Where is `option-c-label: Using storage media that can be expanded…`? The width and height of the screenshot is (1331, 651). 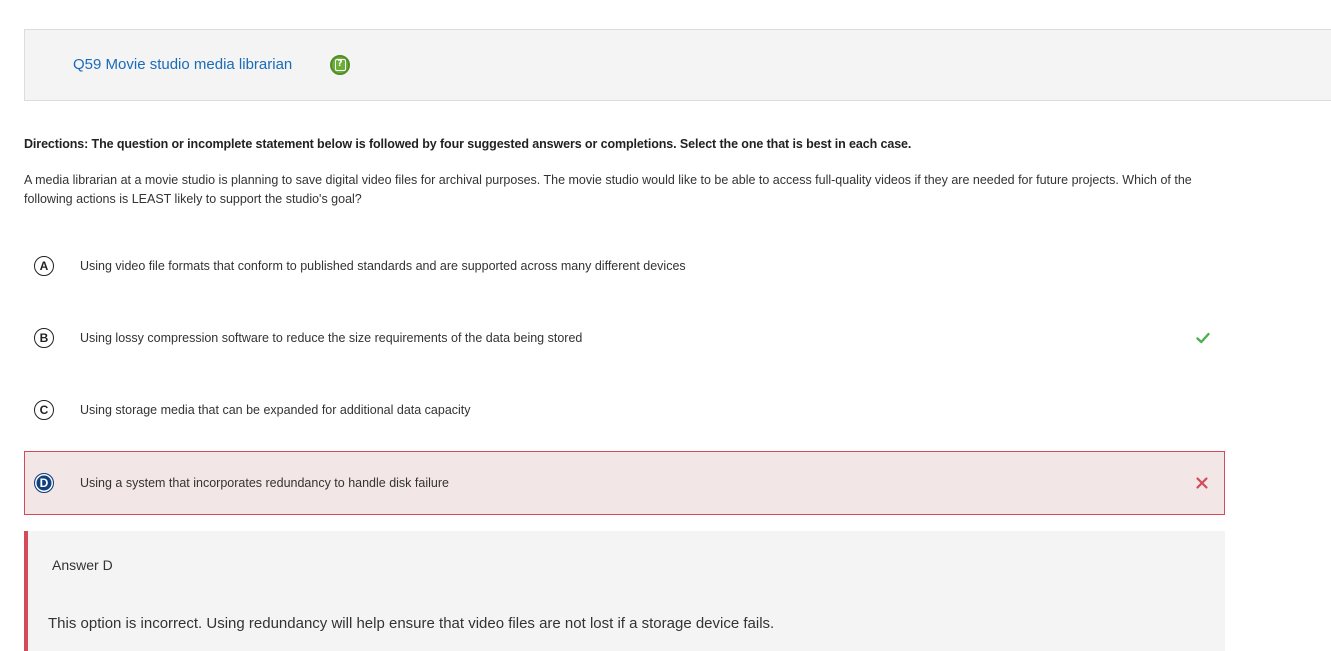 option-c-label: Using storage media that can be expanded… is located at coordinates (275, 410).